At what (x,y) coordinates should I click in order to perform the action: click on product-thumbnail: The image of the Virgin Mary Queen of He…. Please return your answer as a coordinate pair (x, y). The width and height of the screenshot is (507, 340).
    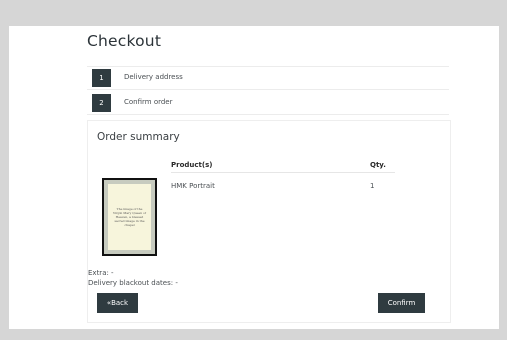
    Looking at the image, I should click on (129, 217).